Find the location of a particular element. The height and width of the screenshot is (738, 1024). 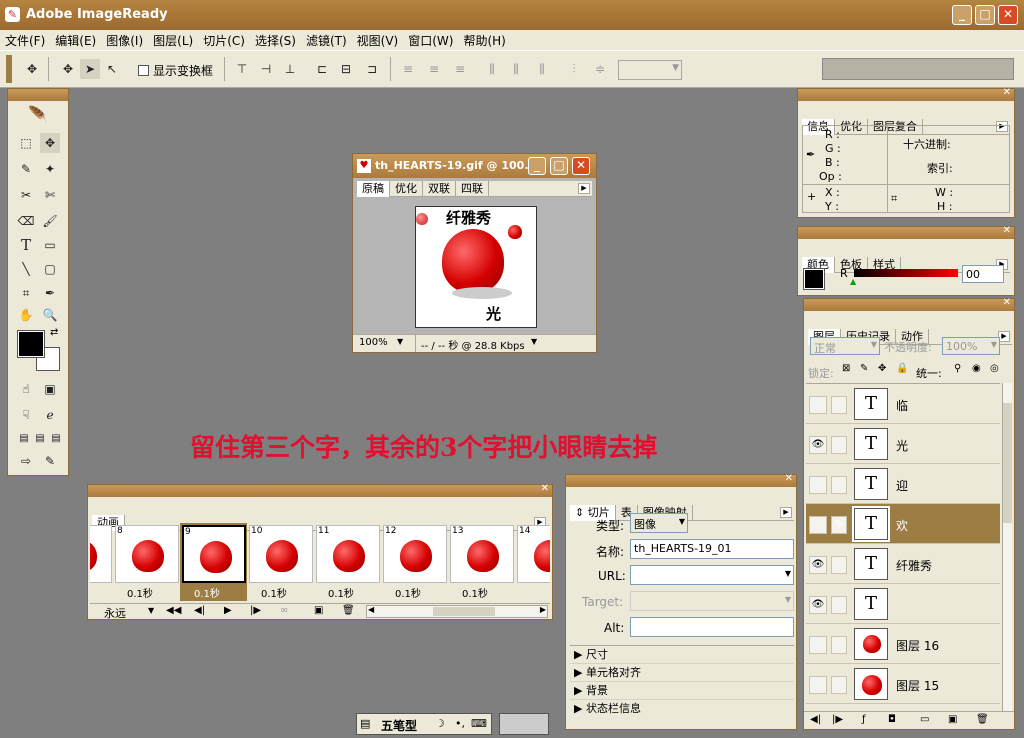

layer-name: 图层 15 is located at coordinates (917, 685).